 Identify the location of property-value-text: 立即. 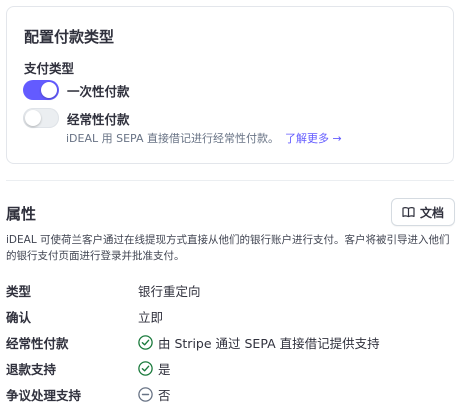
(151, 317).